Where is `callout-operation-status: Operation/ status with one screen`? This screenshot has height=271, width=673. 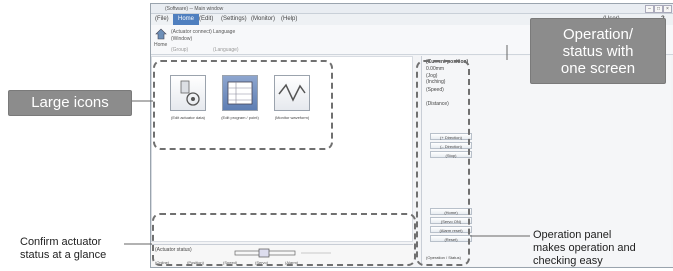
callout-operation-status: Operation/ status with one screen is located at coordinates (598, 51).